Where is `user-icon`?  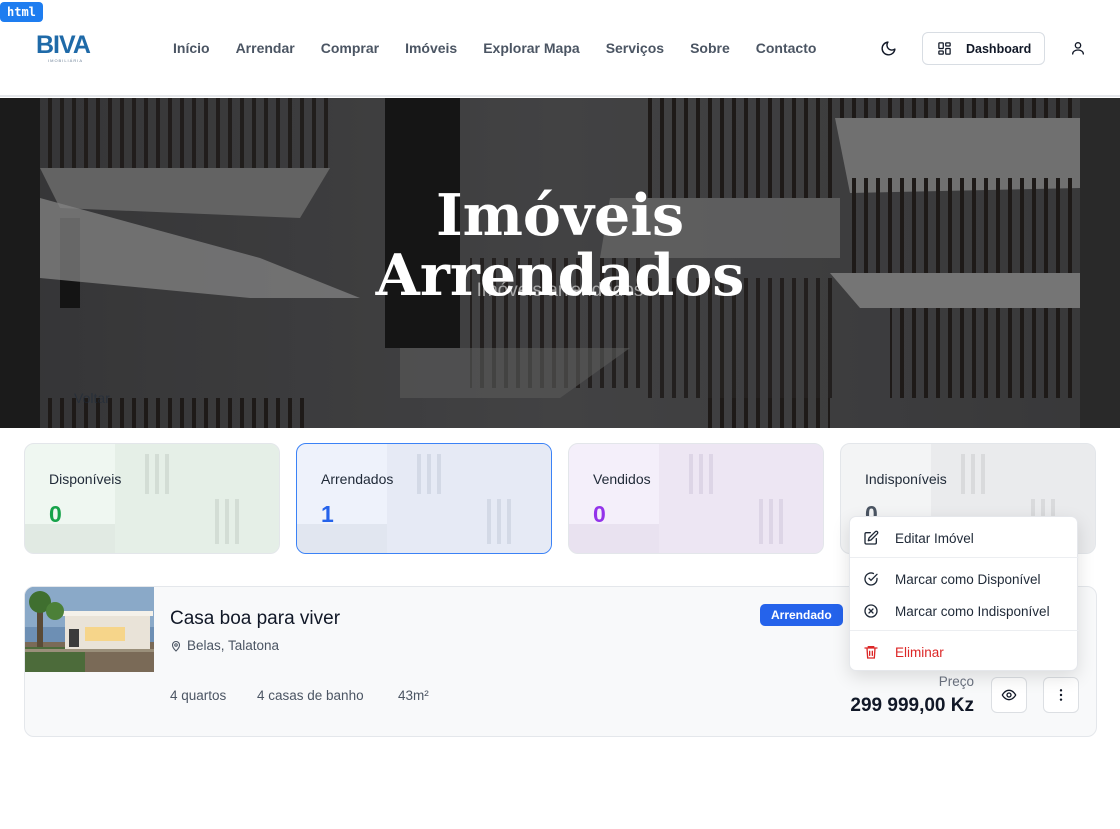 user-icon is located at coordinates (1078, 48).